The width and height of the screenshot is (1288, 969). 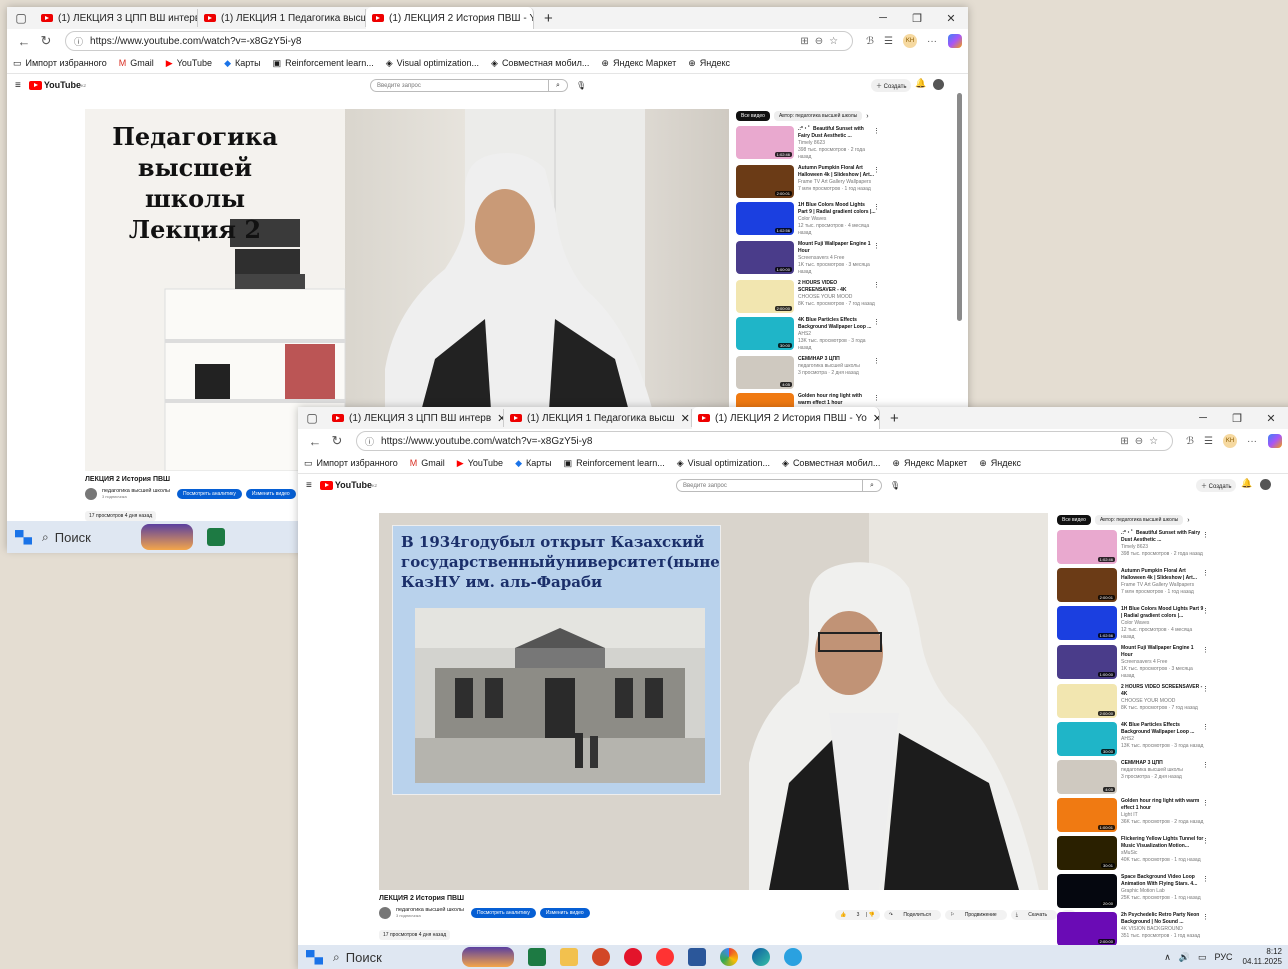 I want to click on page-scrollbar, so click(x=959, y=207).